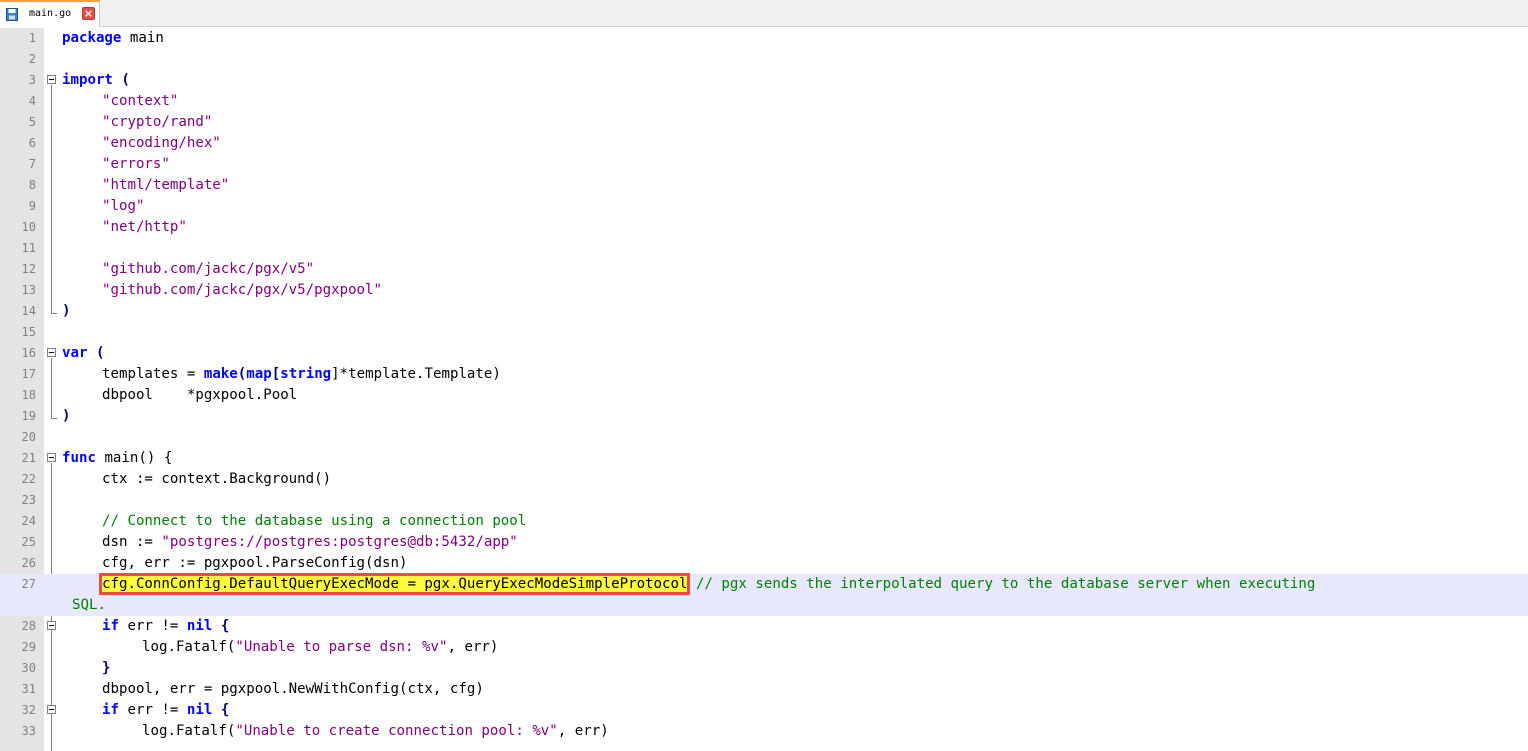 This screenshot has height=751, width=1528. What do you see at coordinates (50, 13) in the screenshot?
I see `tab-main-go: main.go ×` at bounding box center [50, 13].